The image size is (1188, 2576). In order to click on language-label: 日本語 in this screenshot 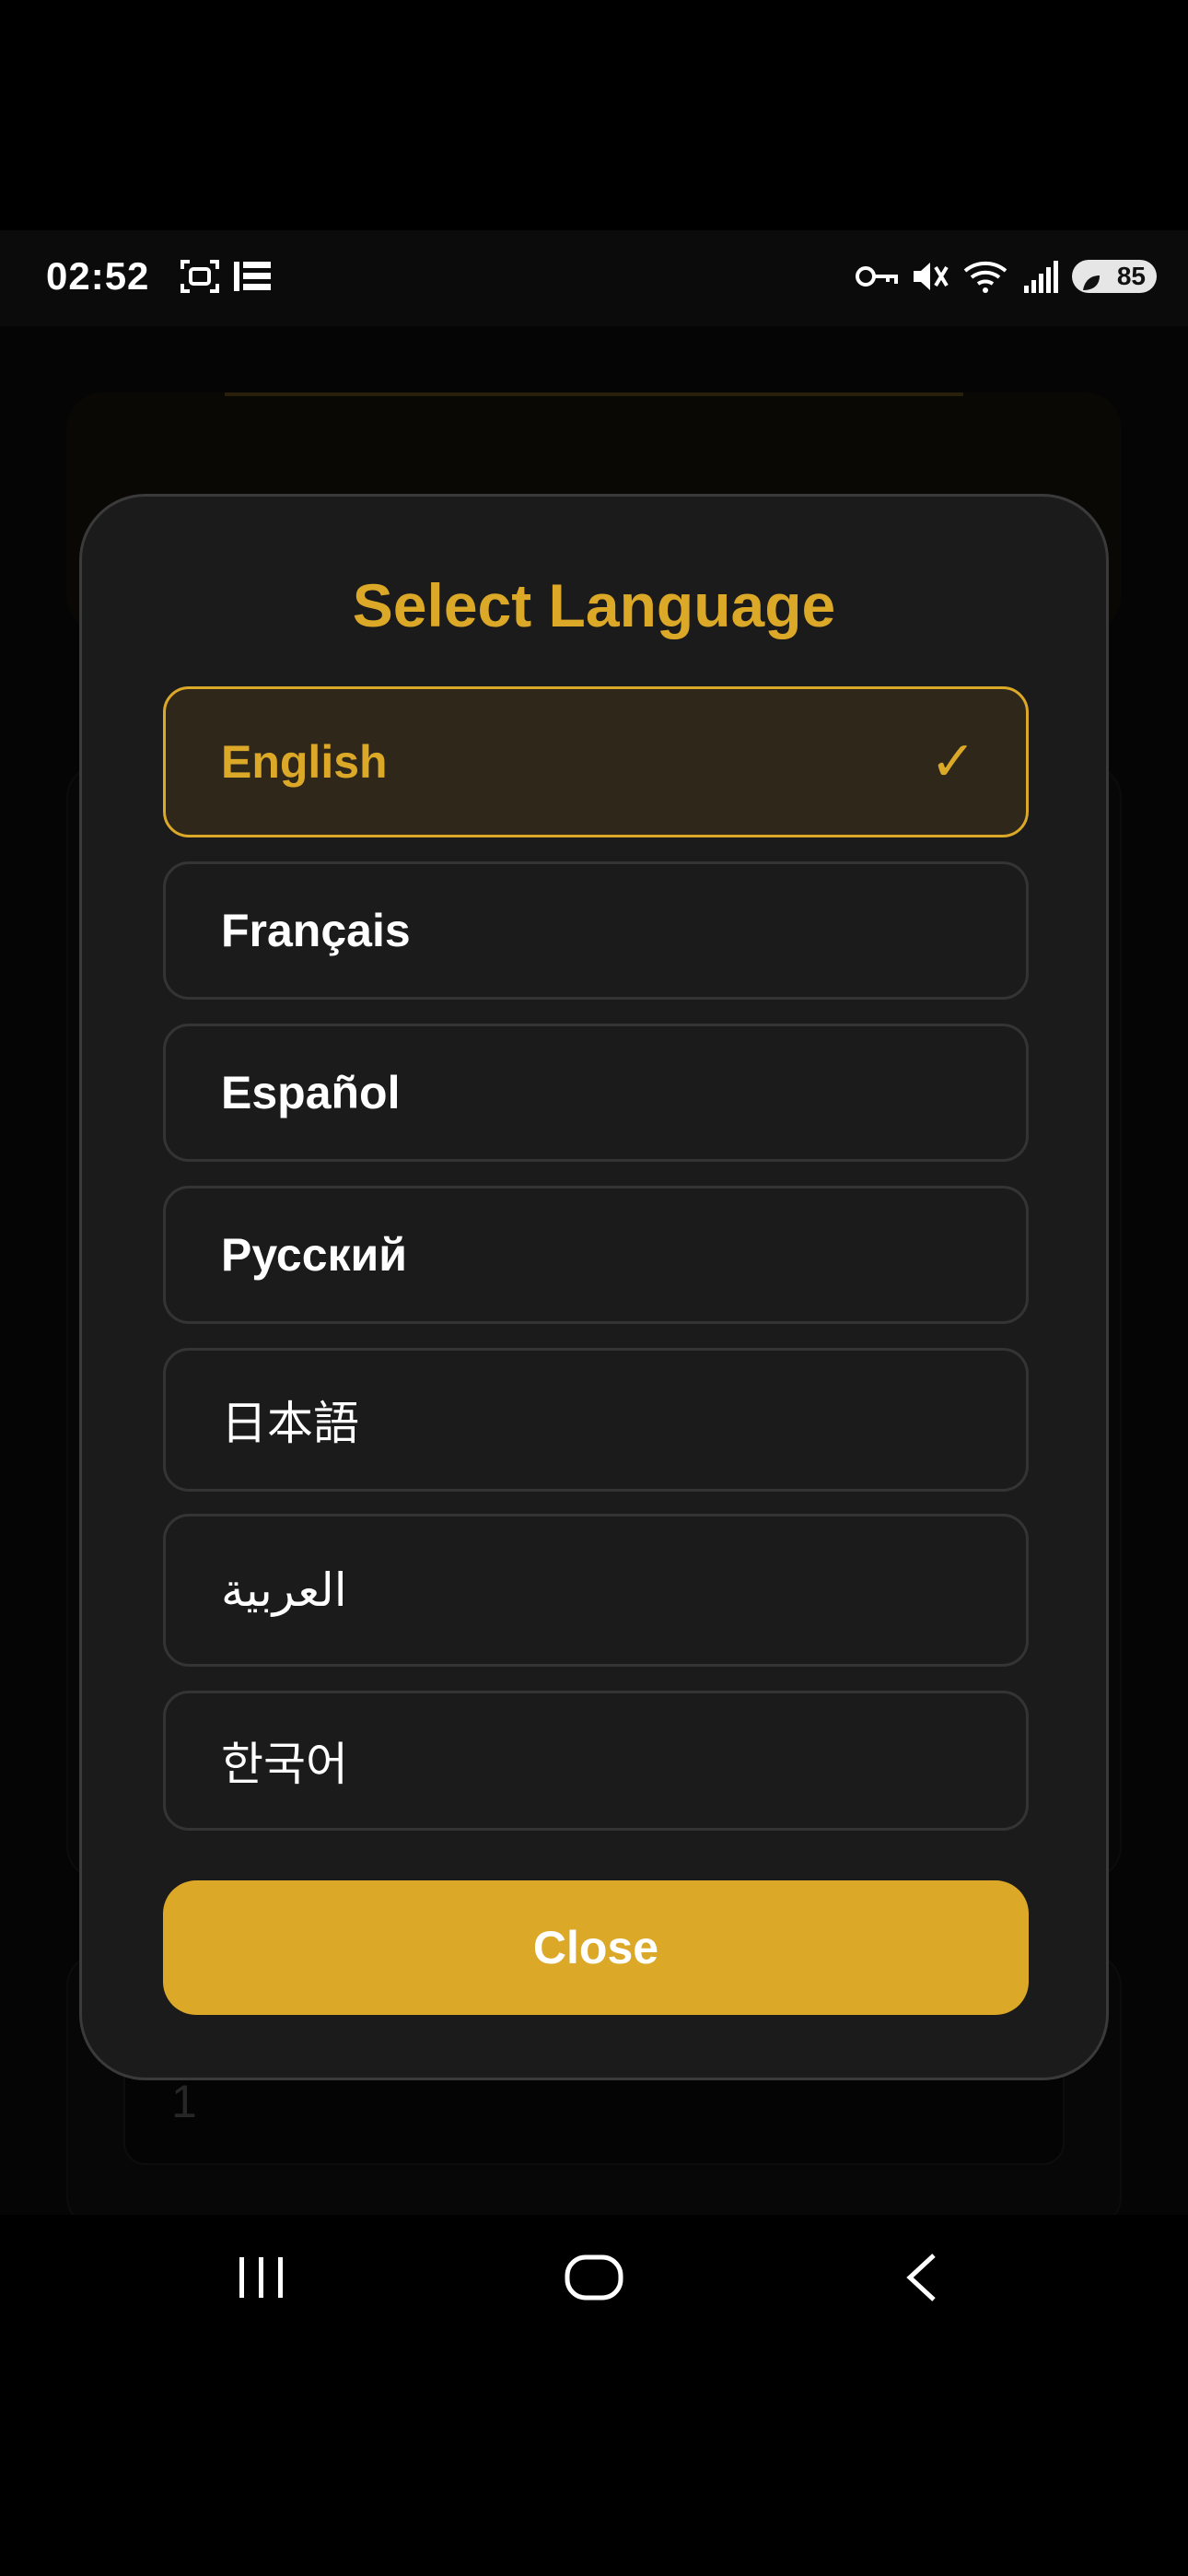, I will do `click(290, 1423)`.